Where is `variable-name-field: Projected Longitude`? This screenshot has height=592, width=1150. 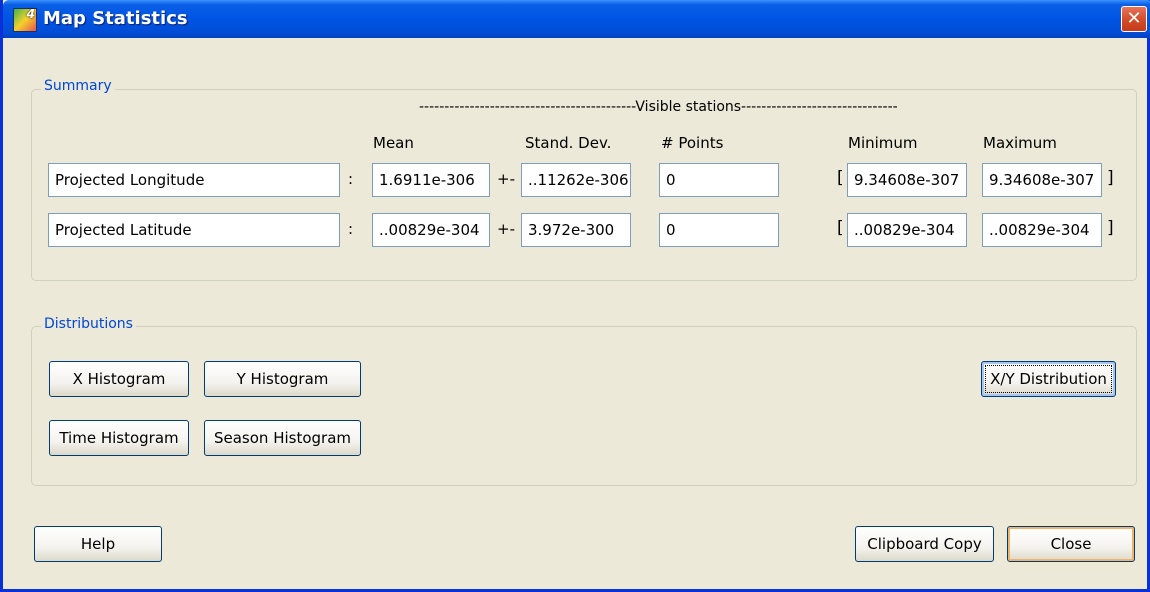 variable-name-field: Projected Longitude is located at coordinates (194, 180).